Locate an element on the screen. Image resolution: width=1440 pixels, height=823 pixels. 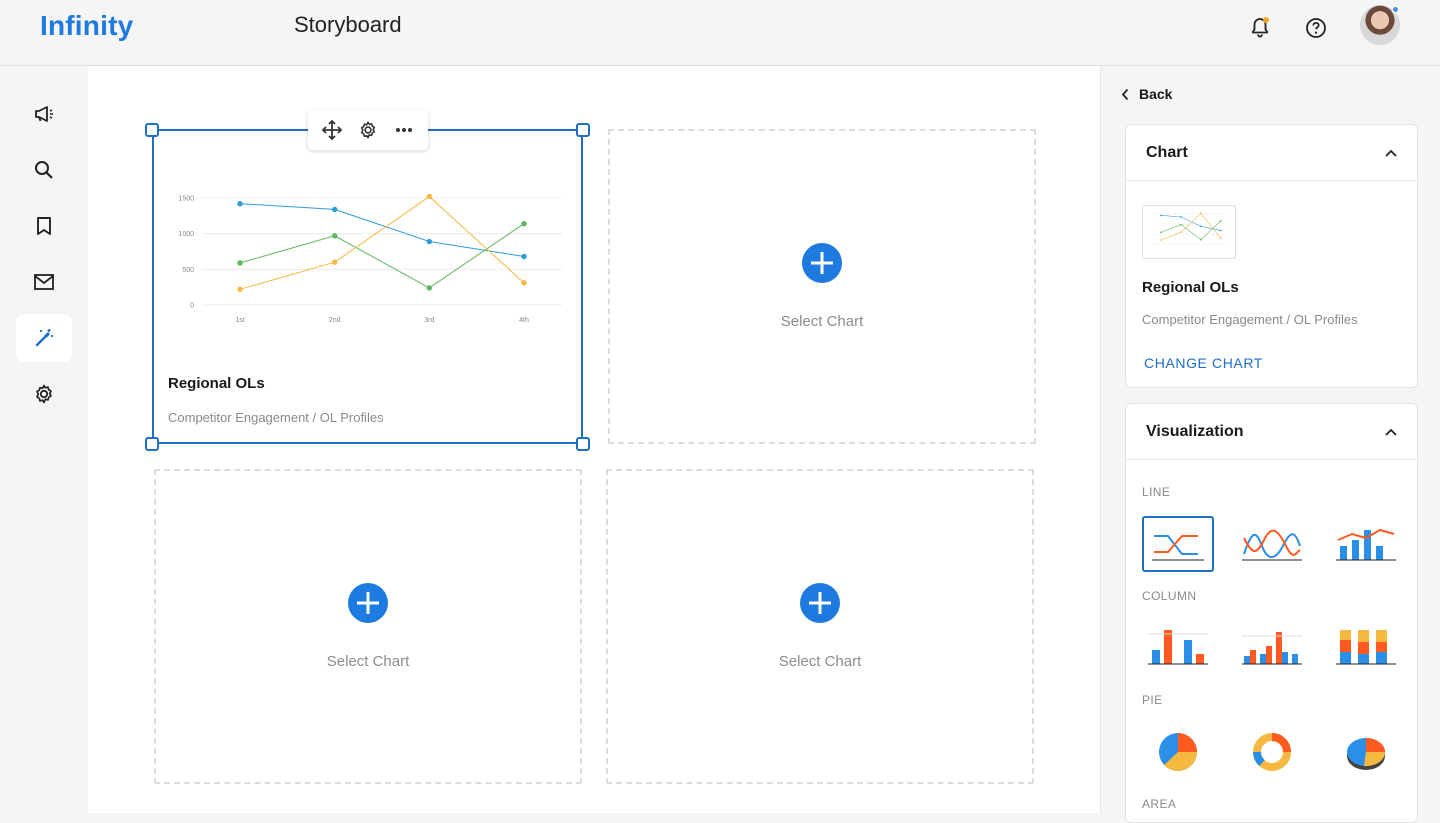
pie-icon is located at coordinates (1178, 752).